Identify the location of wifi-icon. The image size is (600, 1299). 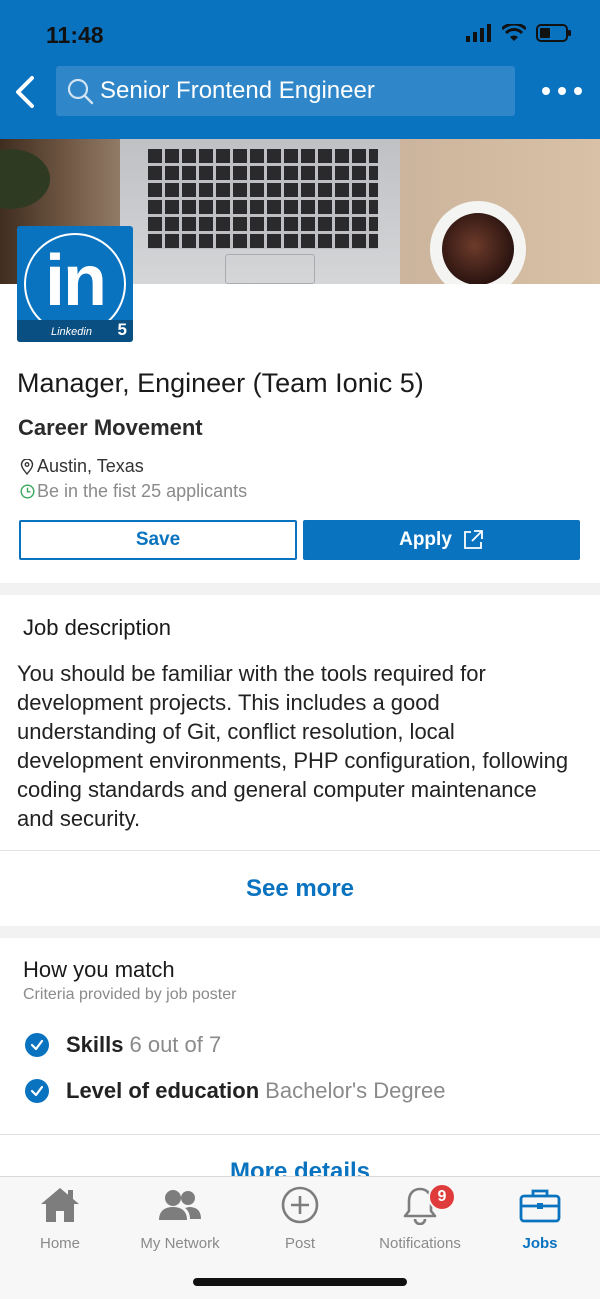
(514, 32).